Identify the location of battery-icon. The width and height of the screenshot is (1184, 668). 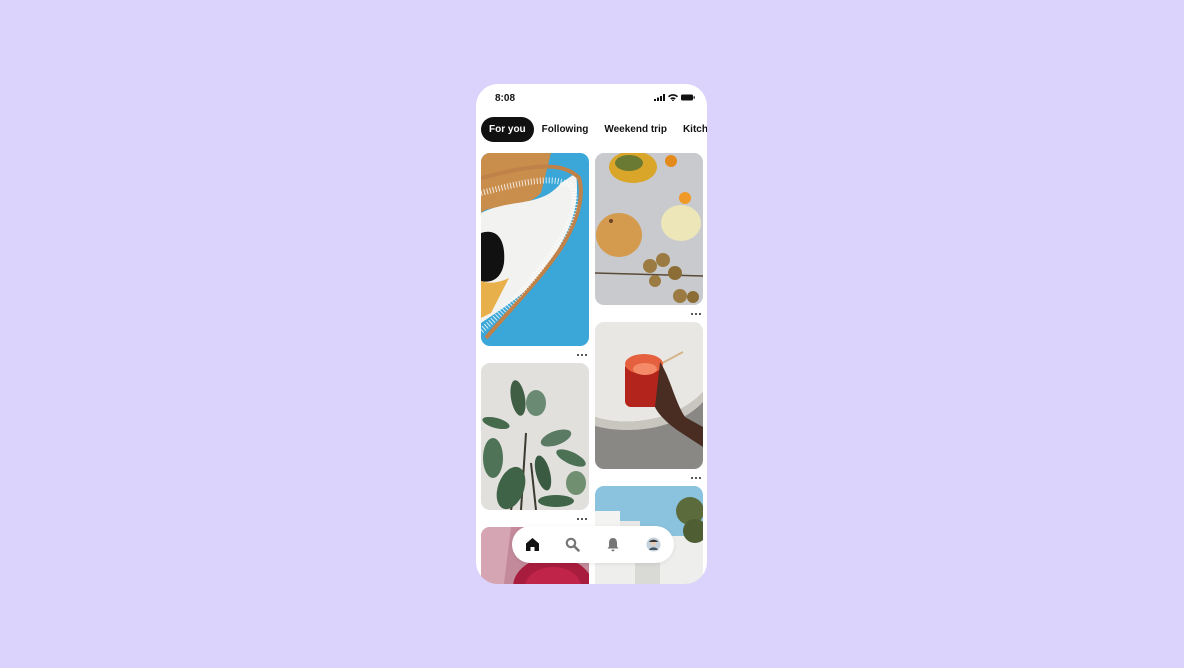
(688, 97).